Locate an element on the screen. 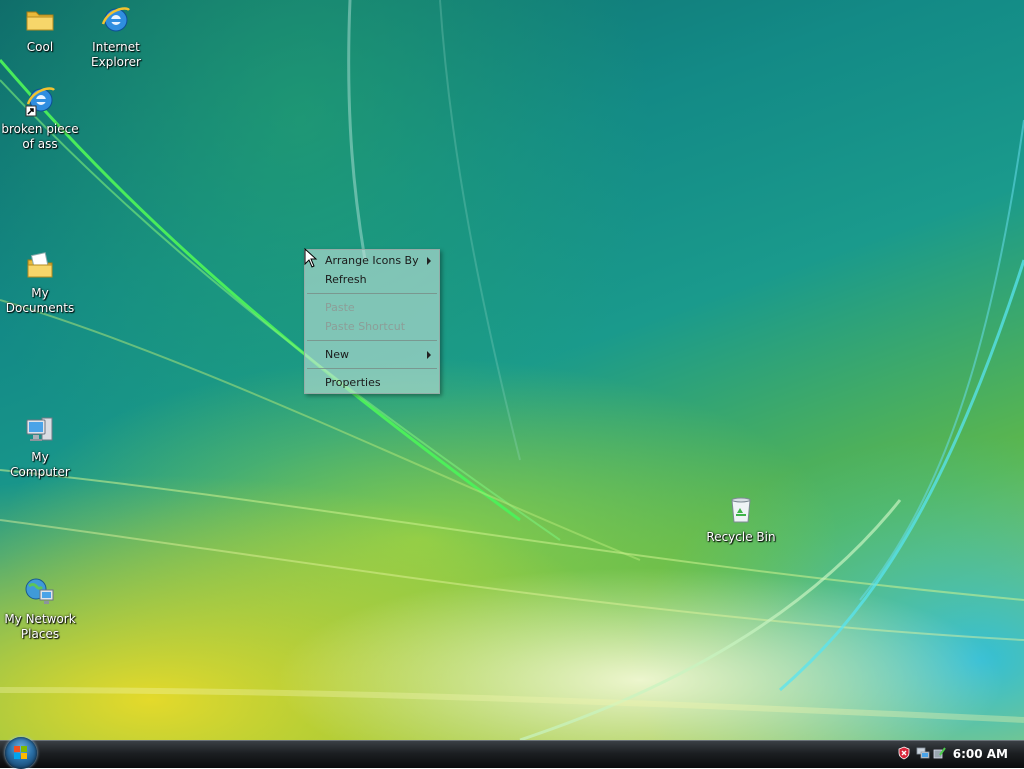 The image size is (1024, 769). desktop-icon-label: My Documents is located at coordinates (40, 300).